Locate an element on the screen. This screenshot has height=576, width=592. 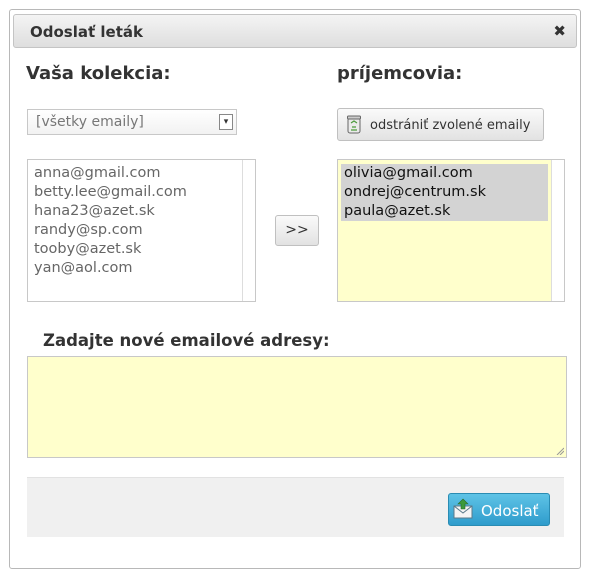
collection-email-item: anna@gmail.com is located at coordinates (141, 173).